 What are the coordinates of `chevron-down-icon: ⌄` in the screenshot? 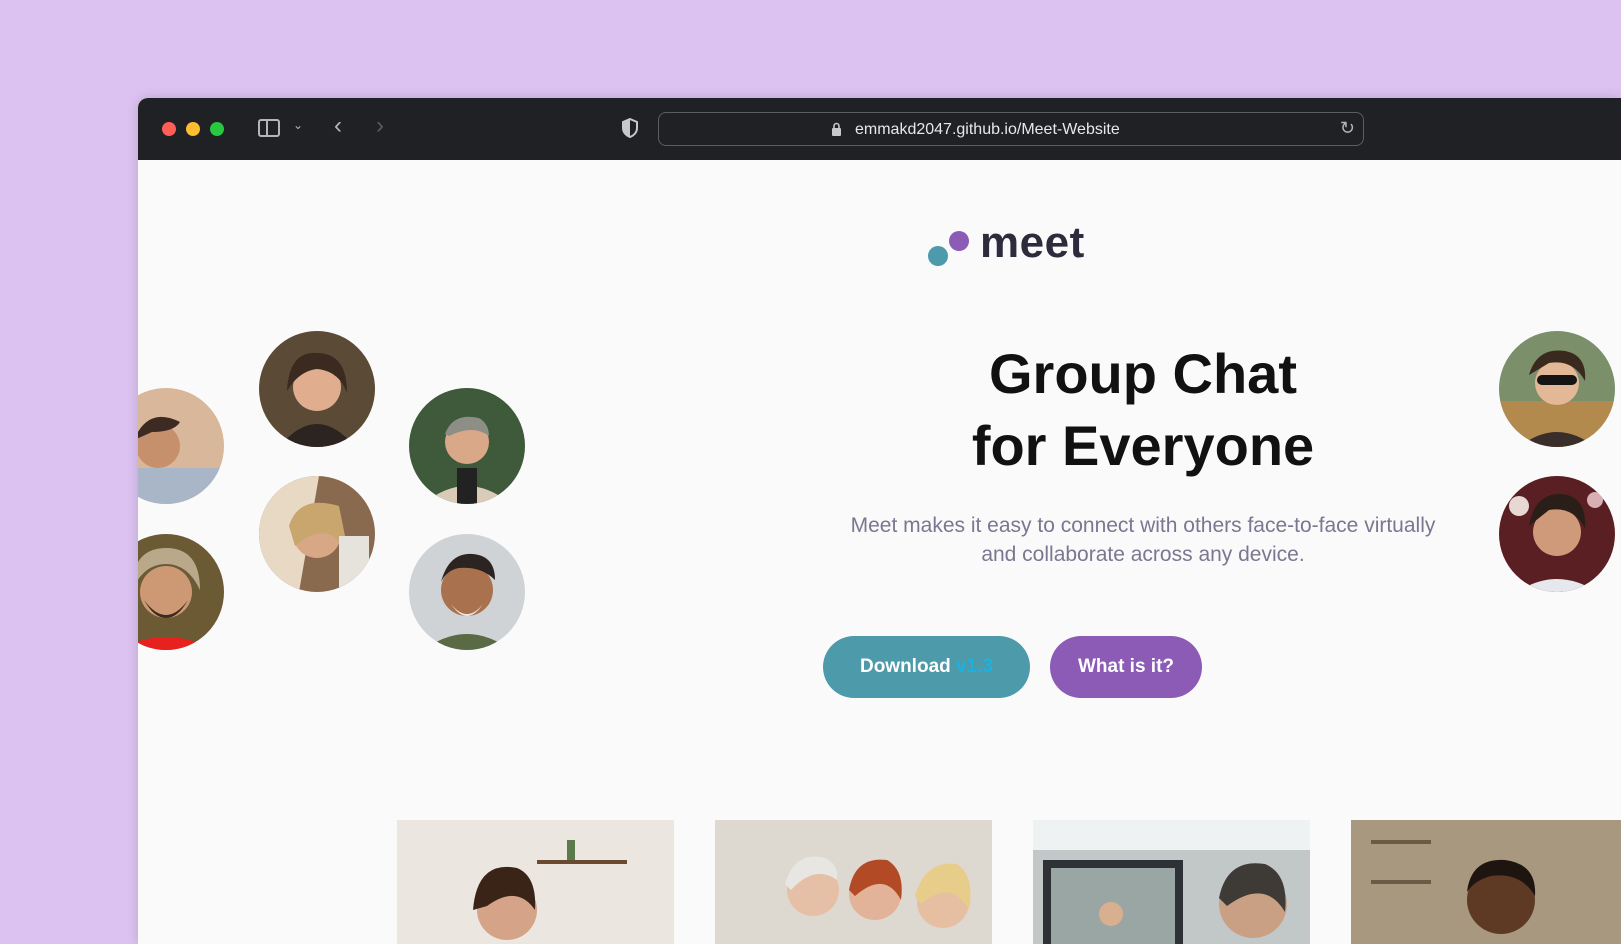 It's located at (298, 125).